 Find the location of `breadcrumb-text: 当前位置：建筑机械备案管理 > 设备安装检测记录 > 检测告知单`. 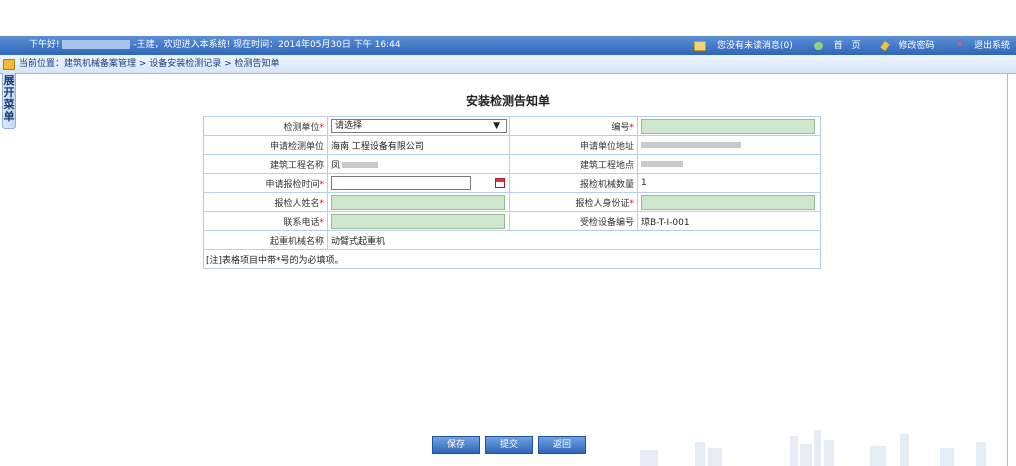

breadcrumb-text: 当前位置：建筑机械备案管理 > 设备安装检测记录 > 检测告知单 is located at coordinates (149, 64).